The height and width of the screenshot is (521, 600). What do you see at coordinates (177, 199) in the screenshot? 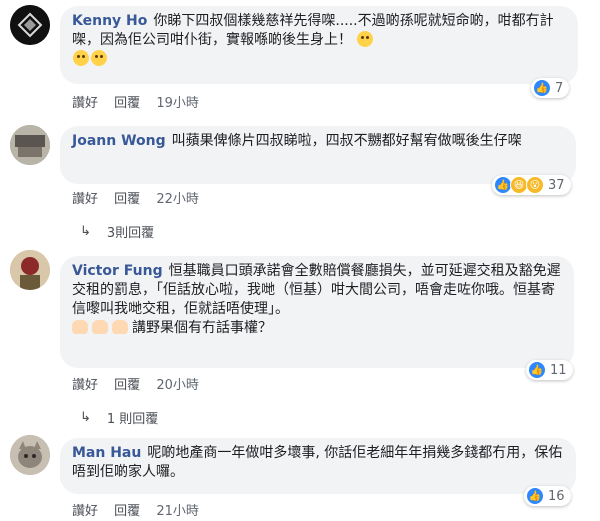
I see `timestamp: 22小時` at bounding box center [177, 199].